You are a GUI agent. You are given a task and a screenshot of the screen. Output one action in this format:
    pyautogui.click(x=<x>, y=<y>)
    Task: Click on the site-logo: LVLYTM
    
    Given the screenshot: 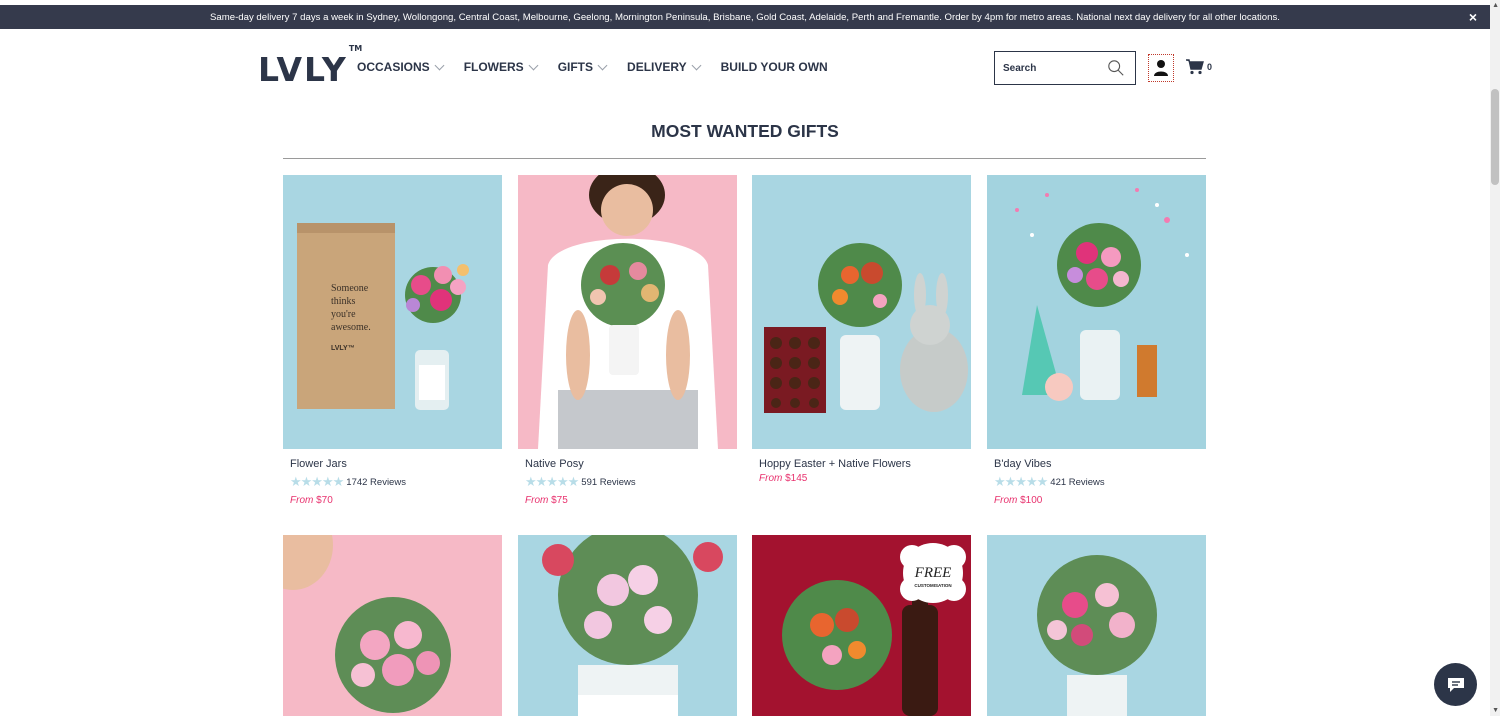 What is the action you would take?
    pyautogui.click(x=310, y=66)
    